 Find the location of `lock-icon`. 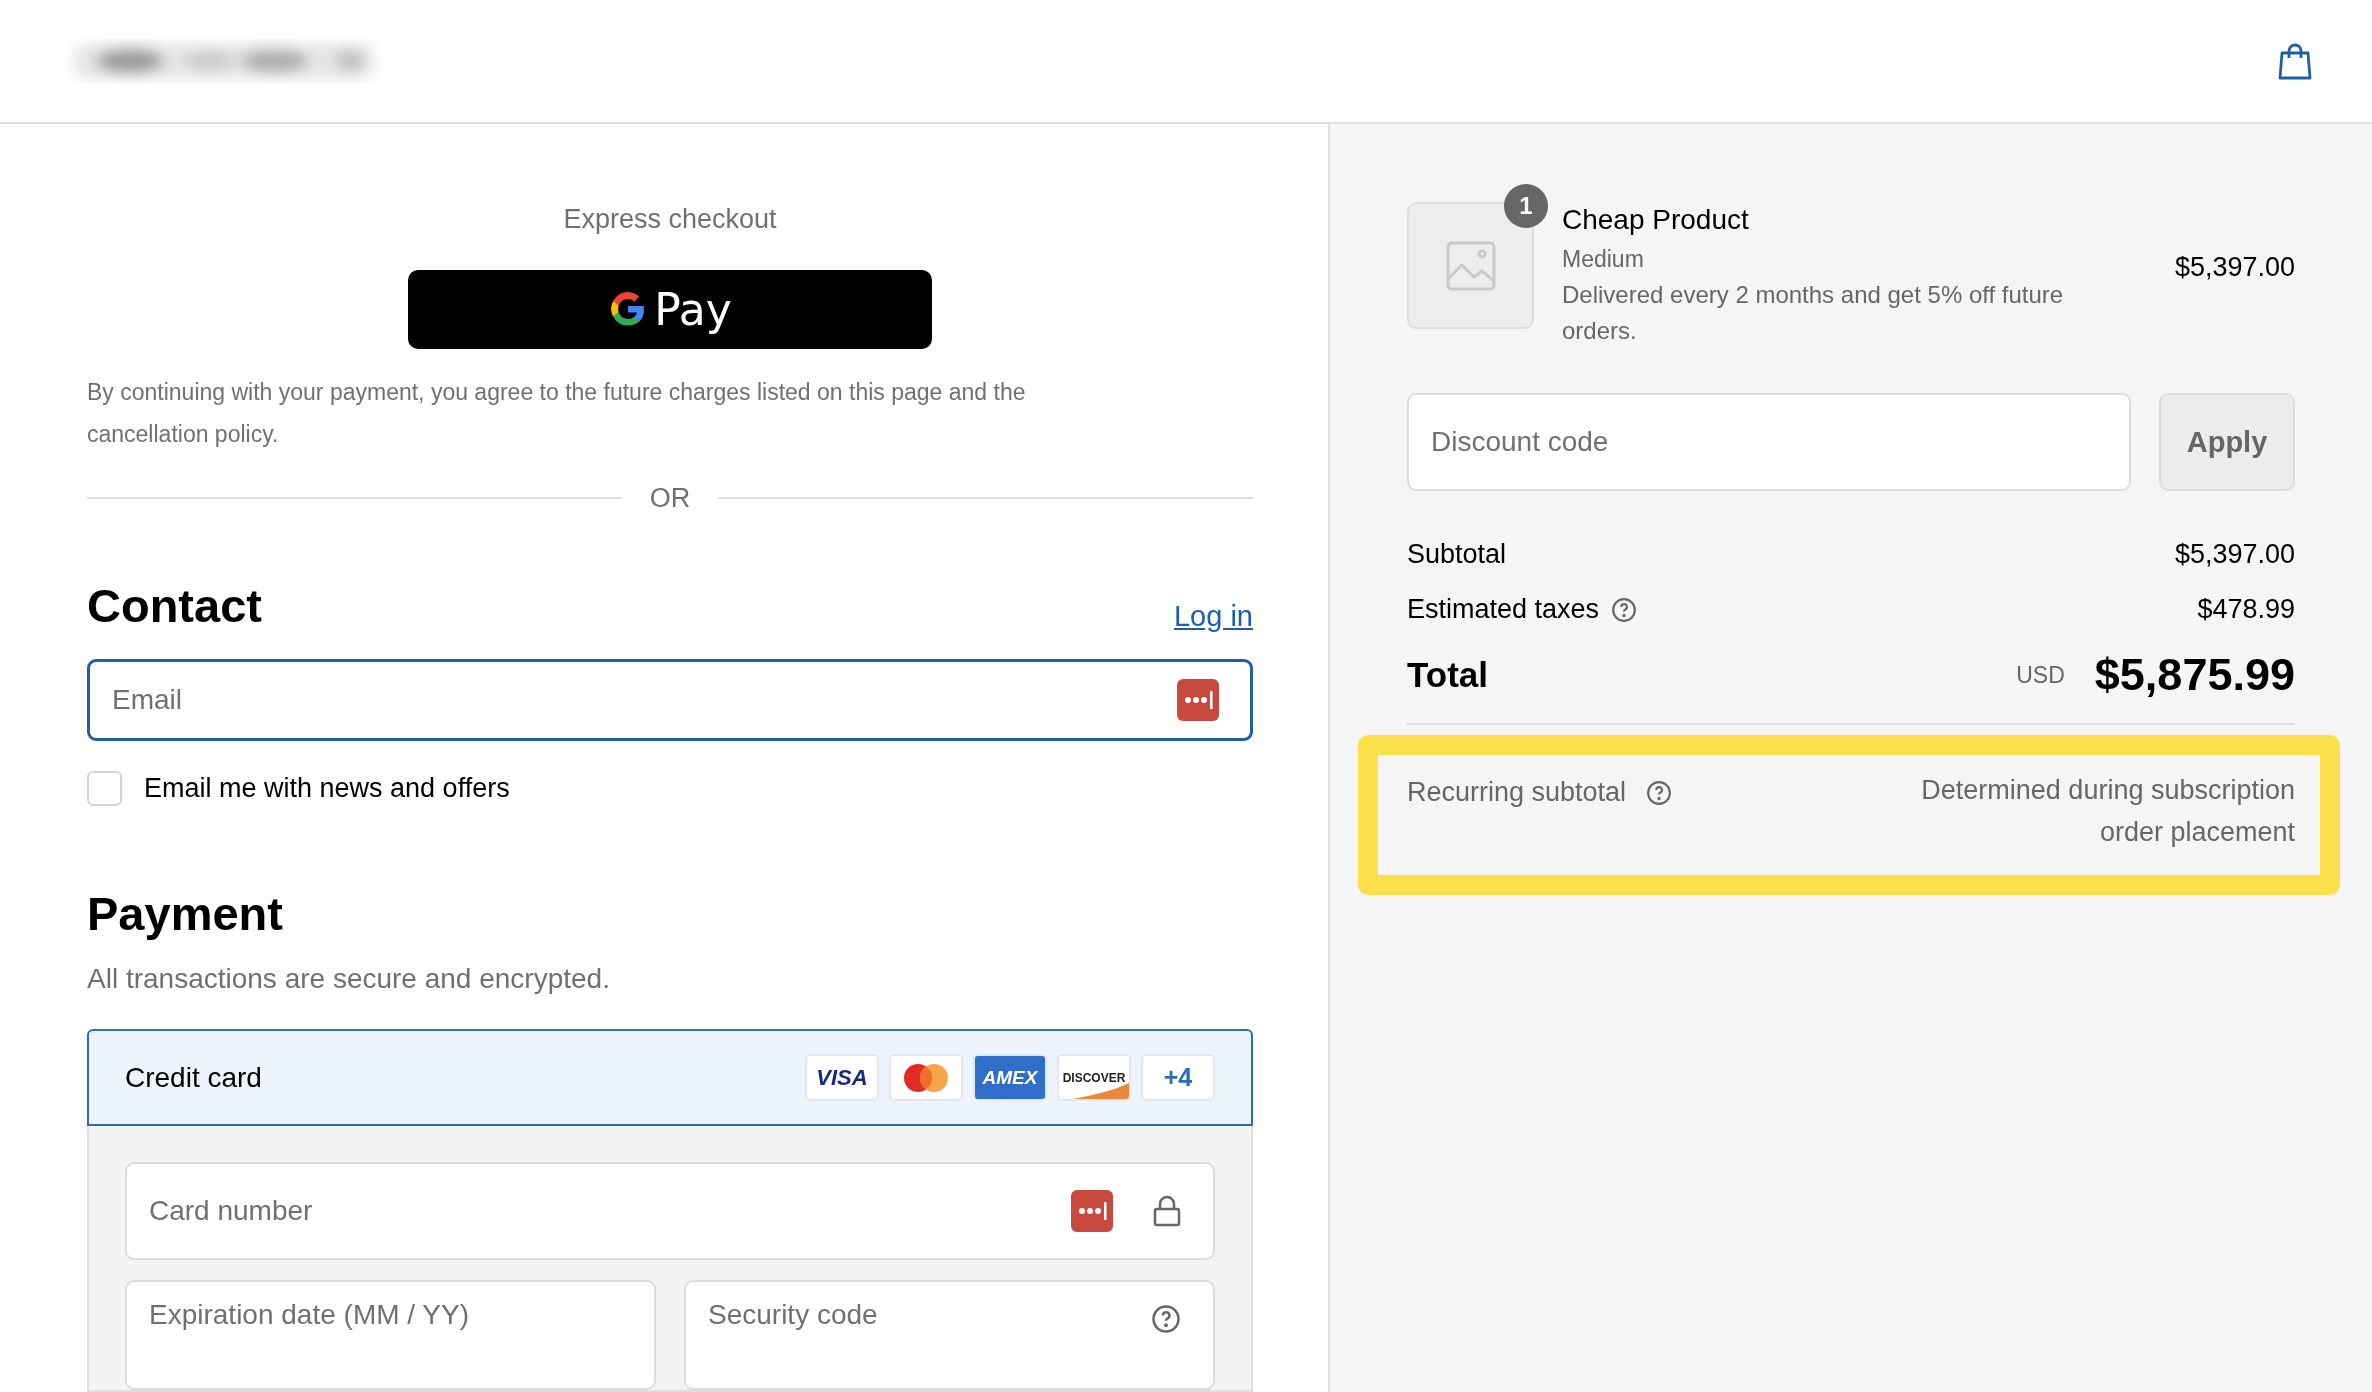

lock-icon is located at coordinates (1167, 1211).